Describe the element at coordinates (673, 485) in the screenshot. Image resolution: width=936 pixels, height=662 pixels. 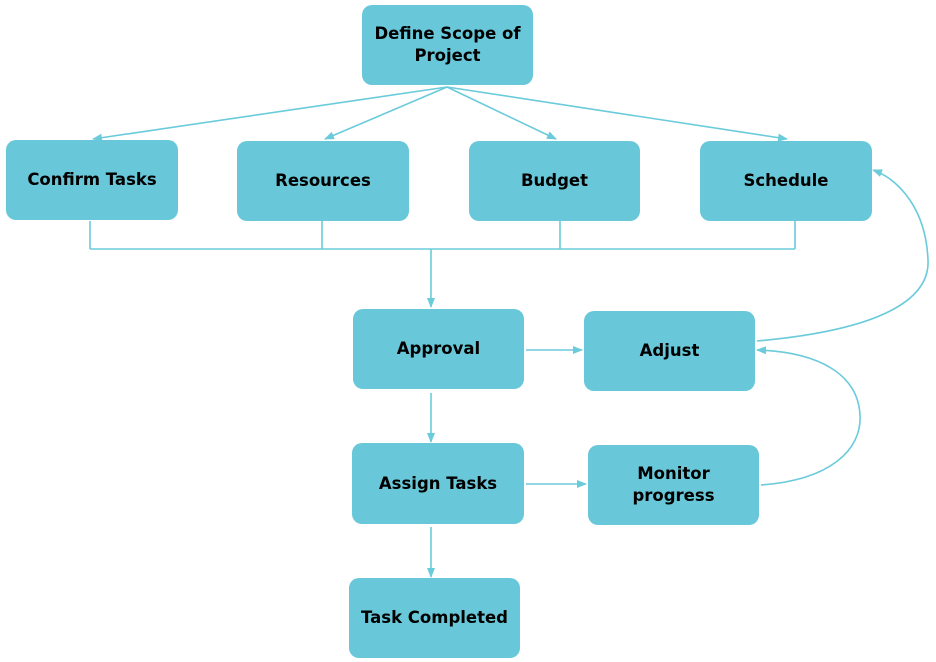
I see `node-monitor-progress: Monitor progress` at that location.